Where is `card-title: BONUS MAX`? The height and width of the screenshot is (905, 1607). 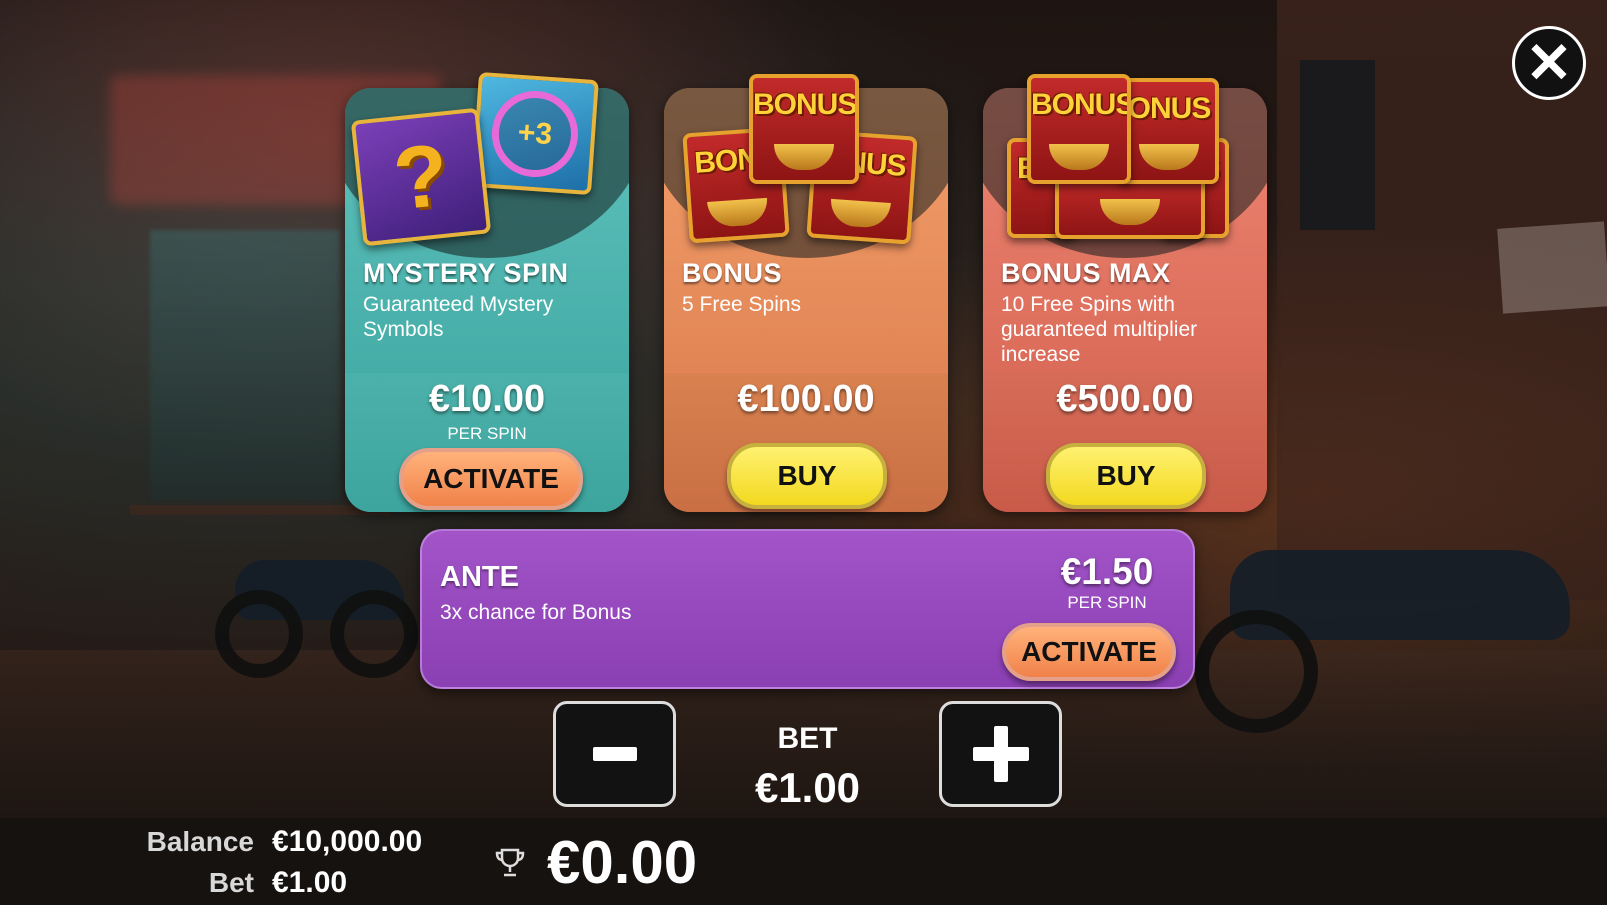 card-title: BONUS MAX is located at coordinates (1086, 273).